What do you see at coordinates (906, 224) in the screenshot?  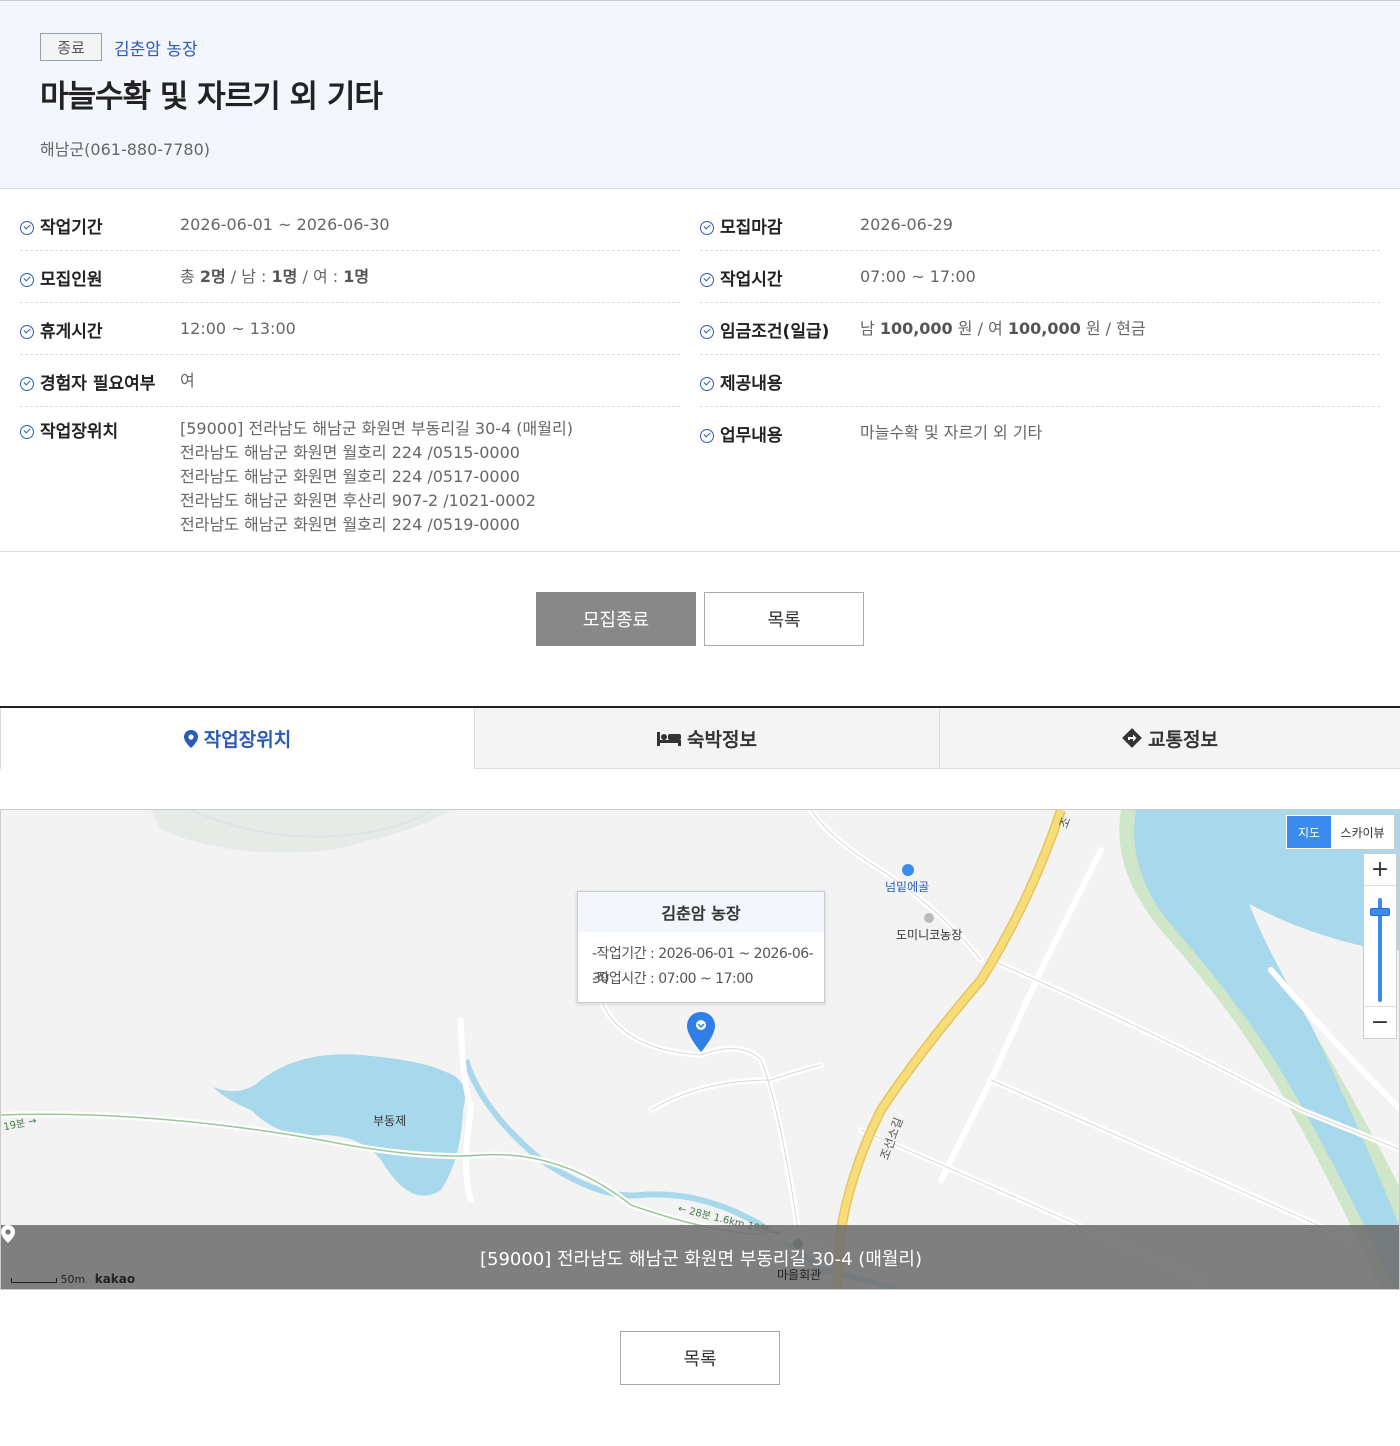 I see `deadline-value: 2026-06-29` at bounding box center [906, 224].